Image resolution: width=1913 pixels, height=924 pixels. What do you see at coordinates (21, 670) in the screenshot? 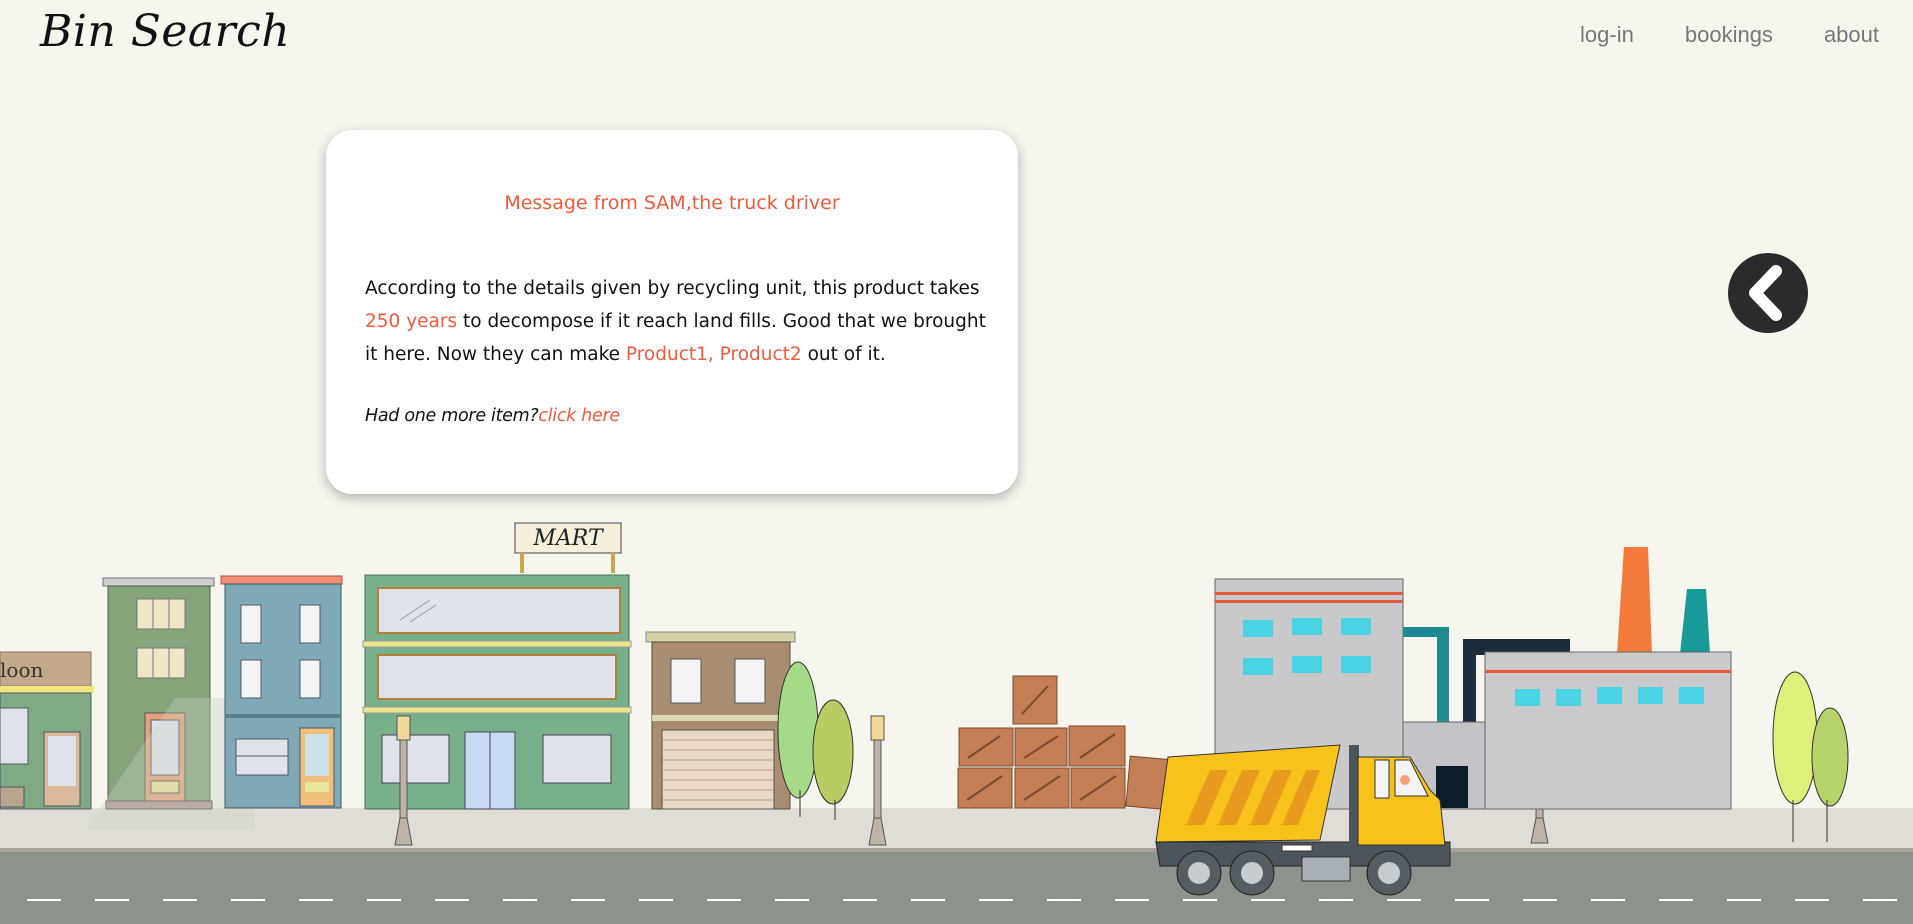
I see `saloon-sign: loon` at bounding box center [21, 670].